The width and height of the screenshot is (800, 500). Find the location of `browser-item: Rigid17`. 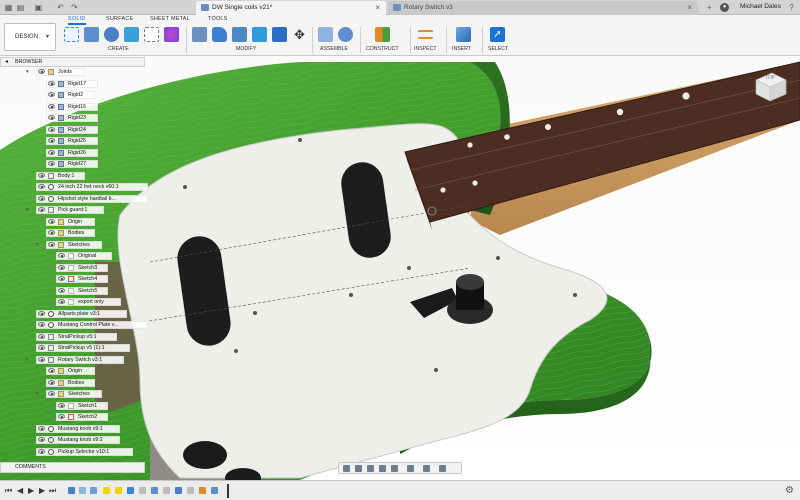

browser-item: Rigid17 is located at coordinates (100, 84).